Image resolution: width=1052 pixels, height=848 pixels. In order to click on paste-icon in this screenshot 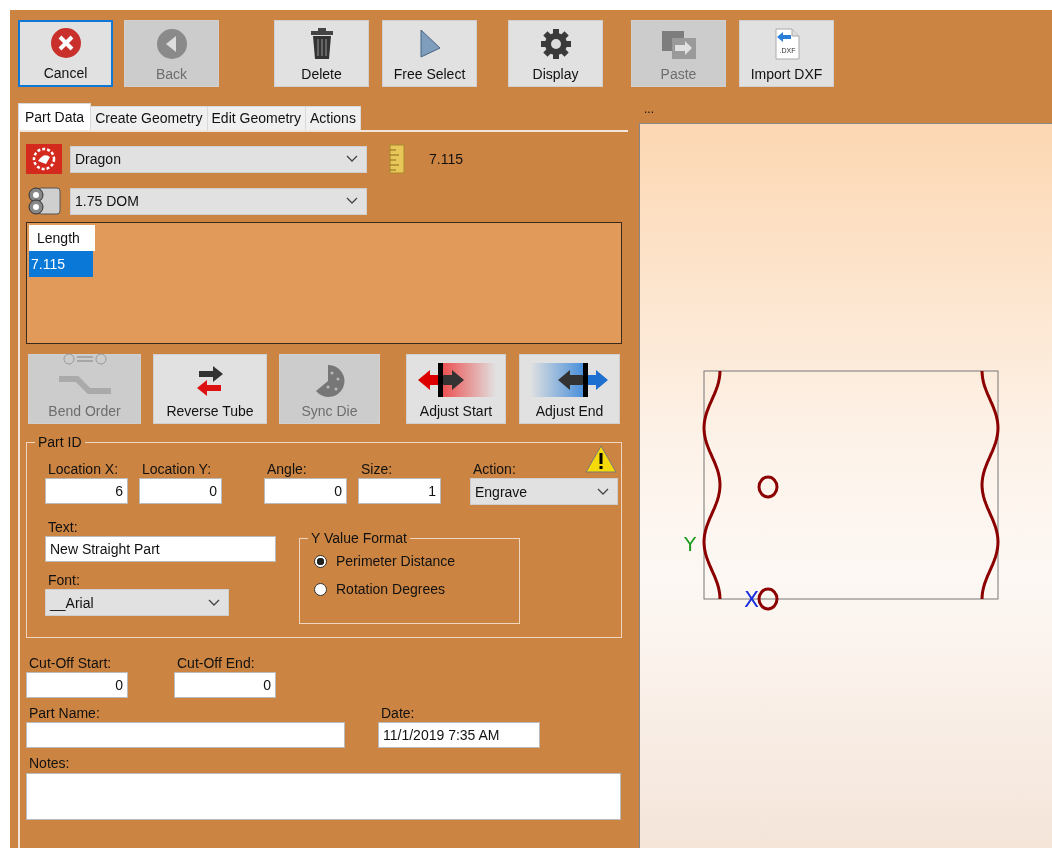, I will do `click(678, 45)`.